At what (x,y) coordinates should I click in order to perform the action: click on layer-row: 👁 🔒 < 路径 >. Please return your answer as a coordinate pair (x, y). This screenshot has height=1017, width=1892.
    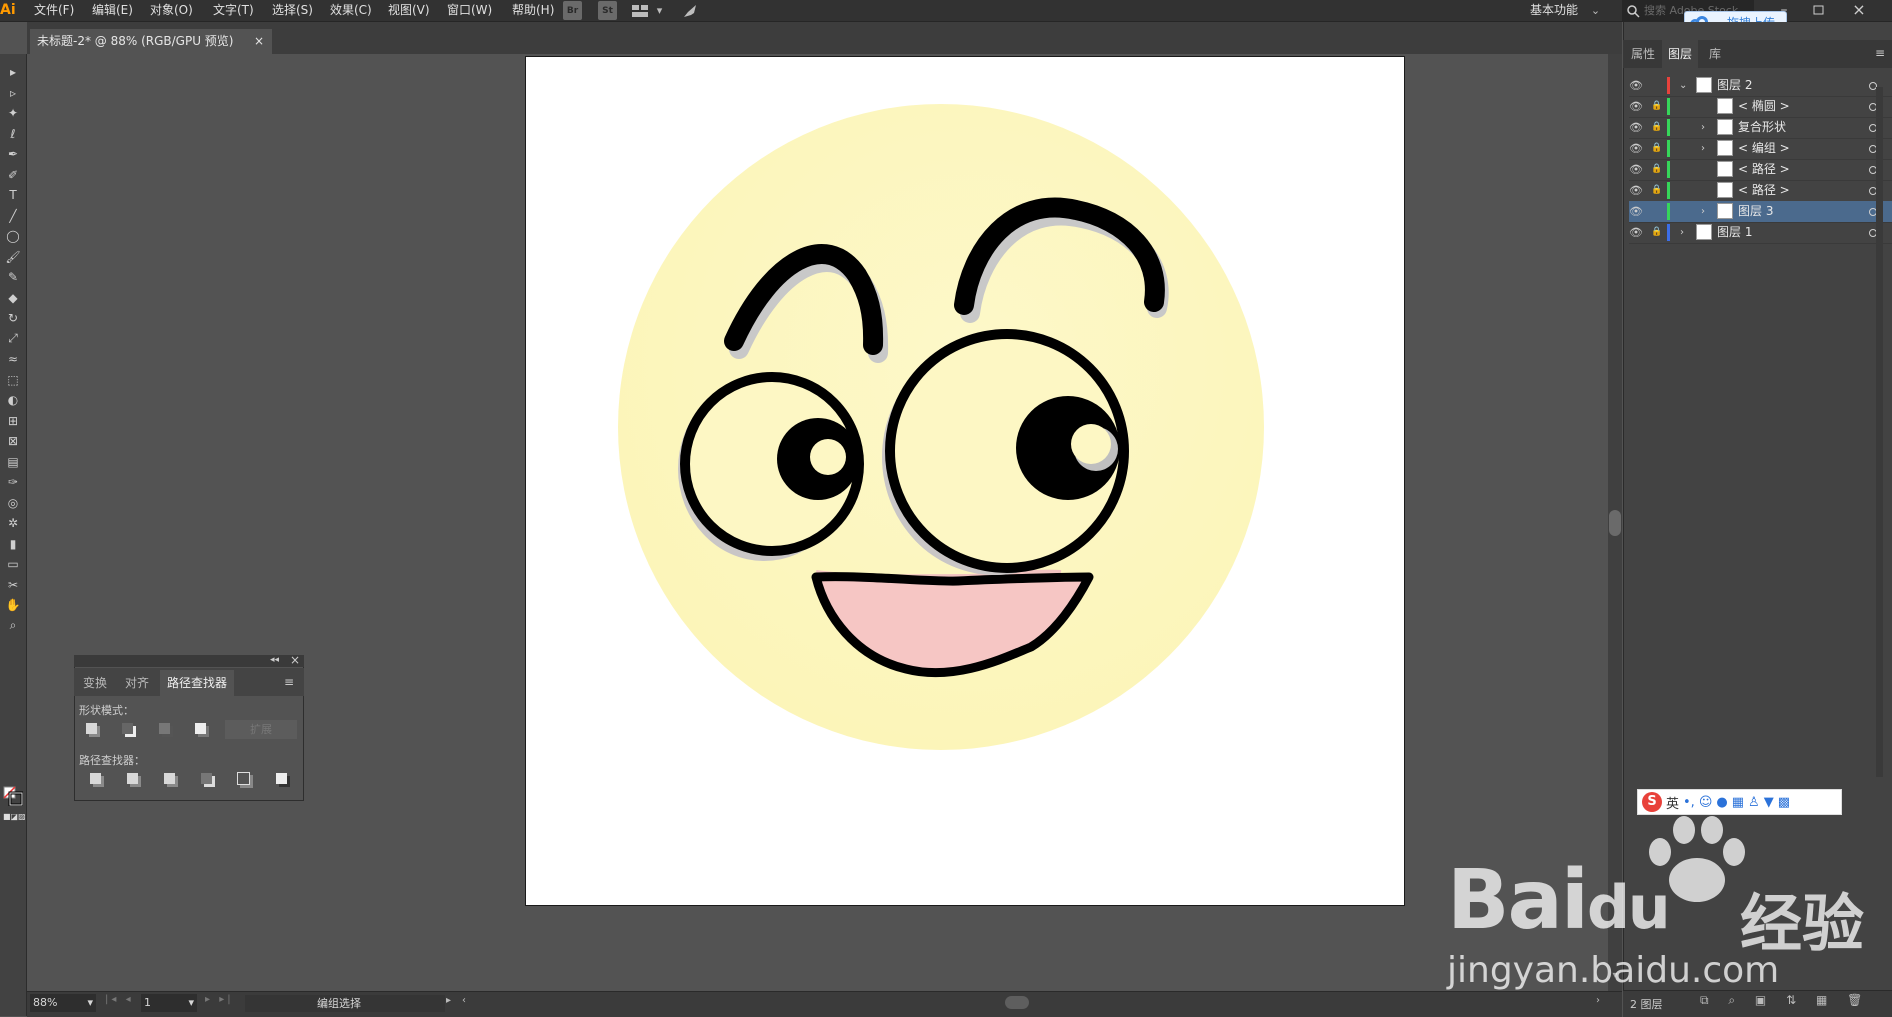
    Looking at the image, I should click on (1760, 191).